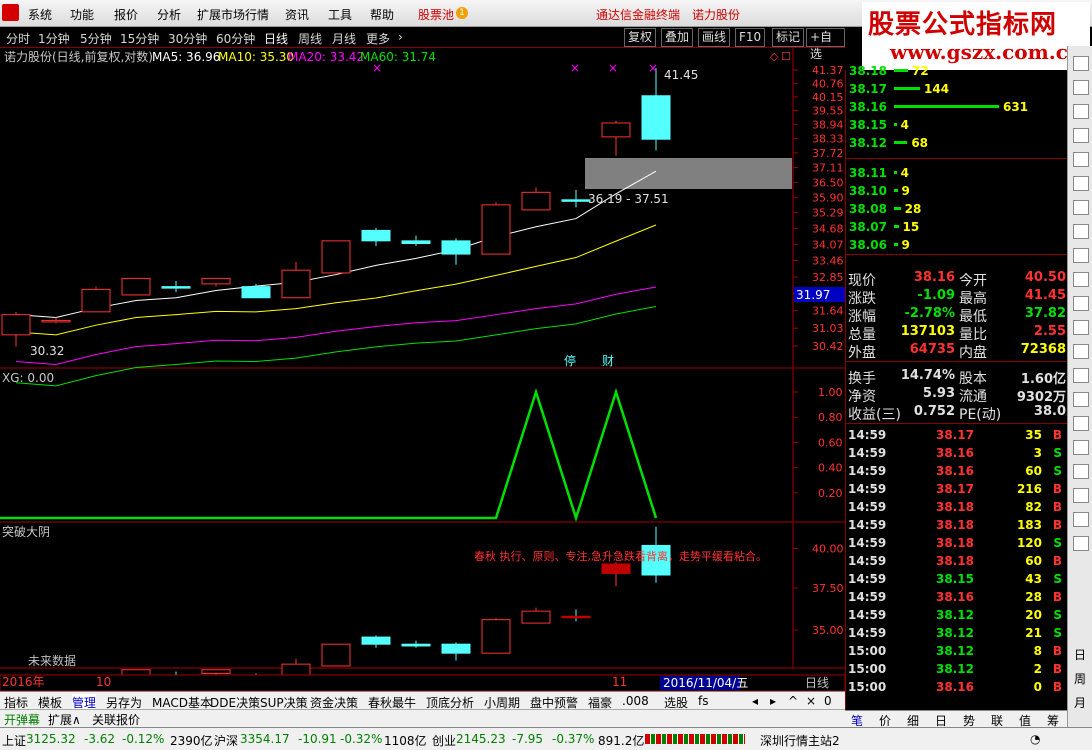  What do you see at coordinates (570, 360) in the screenshot?
I see `marker-suspend: 停` at bounding box center [570, 360].